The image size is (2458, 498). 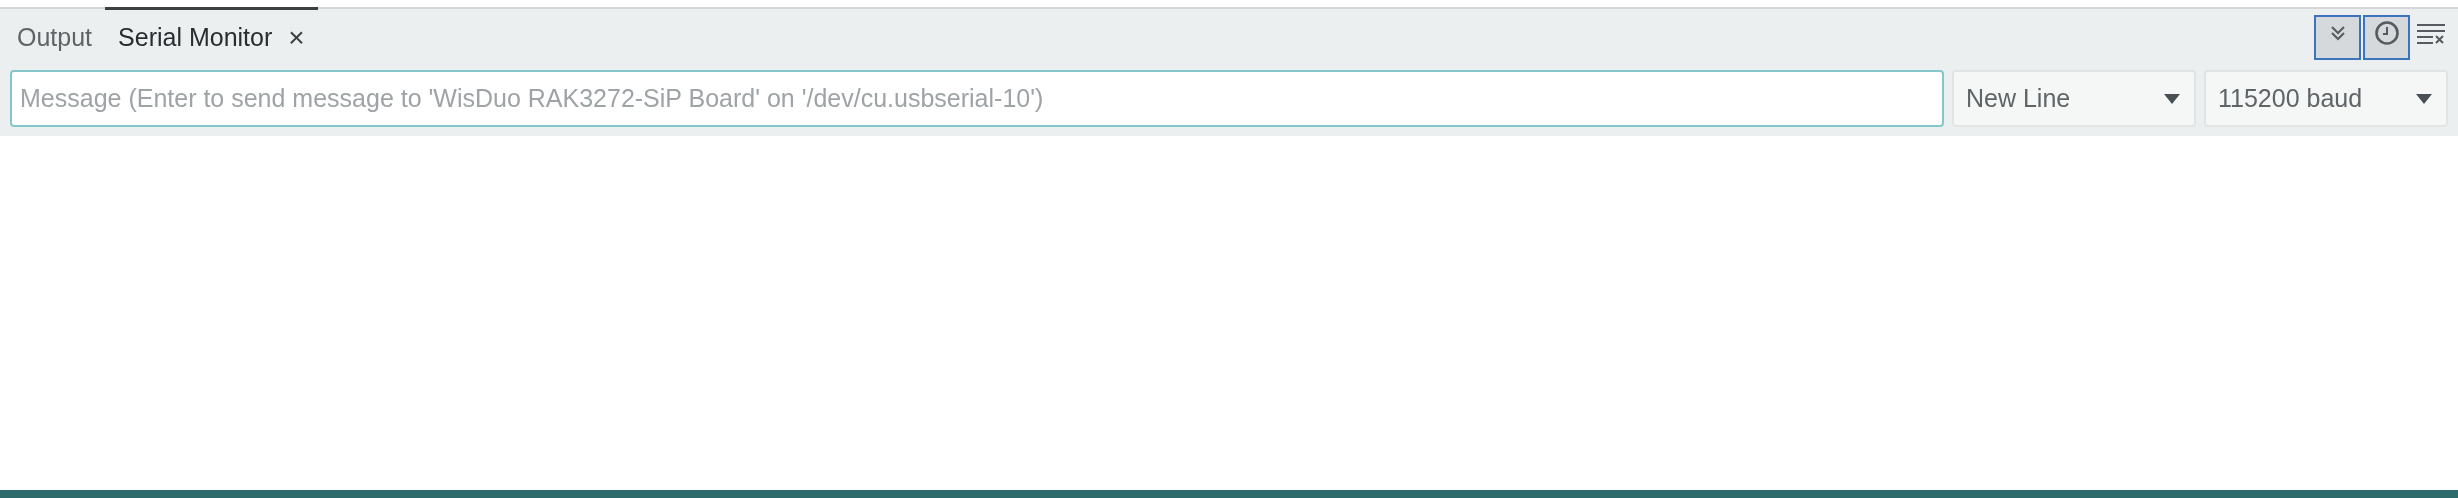 I want to click on autoscroll-toggle, so click(x=2337, y=37).